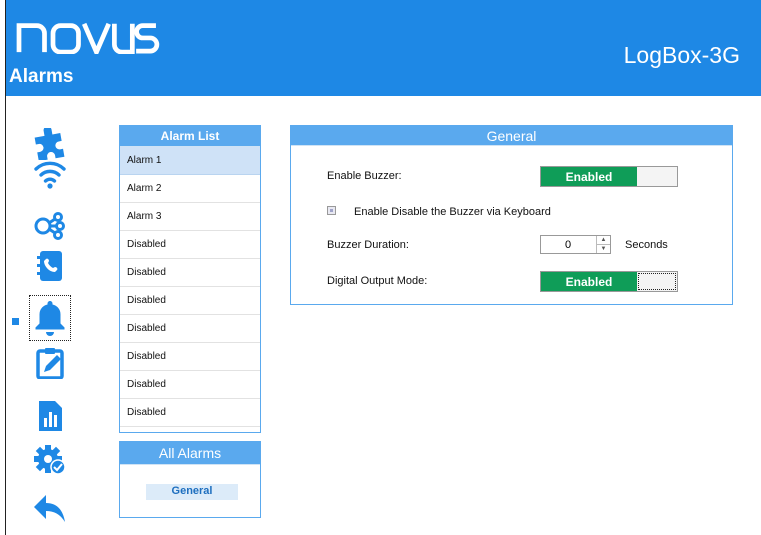  I want to click on general-title: General, so click(511, 136).